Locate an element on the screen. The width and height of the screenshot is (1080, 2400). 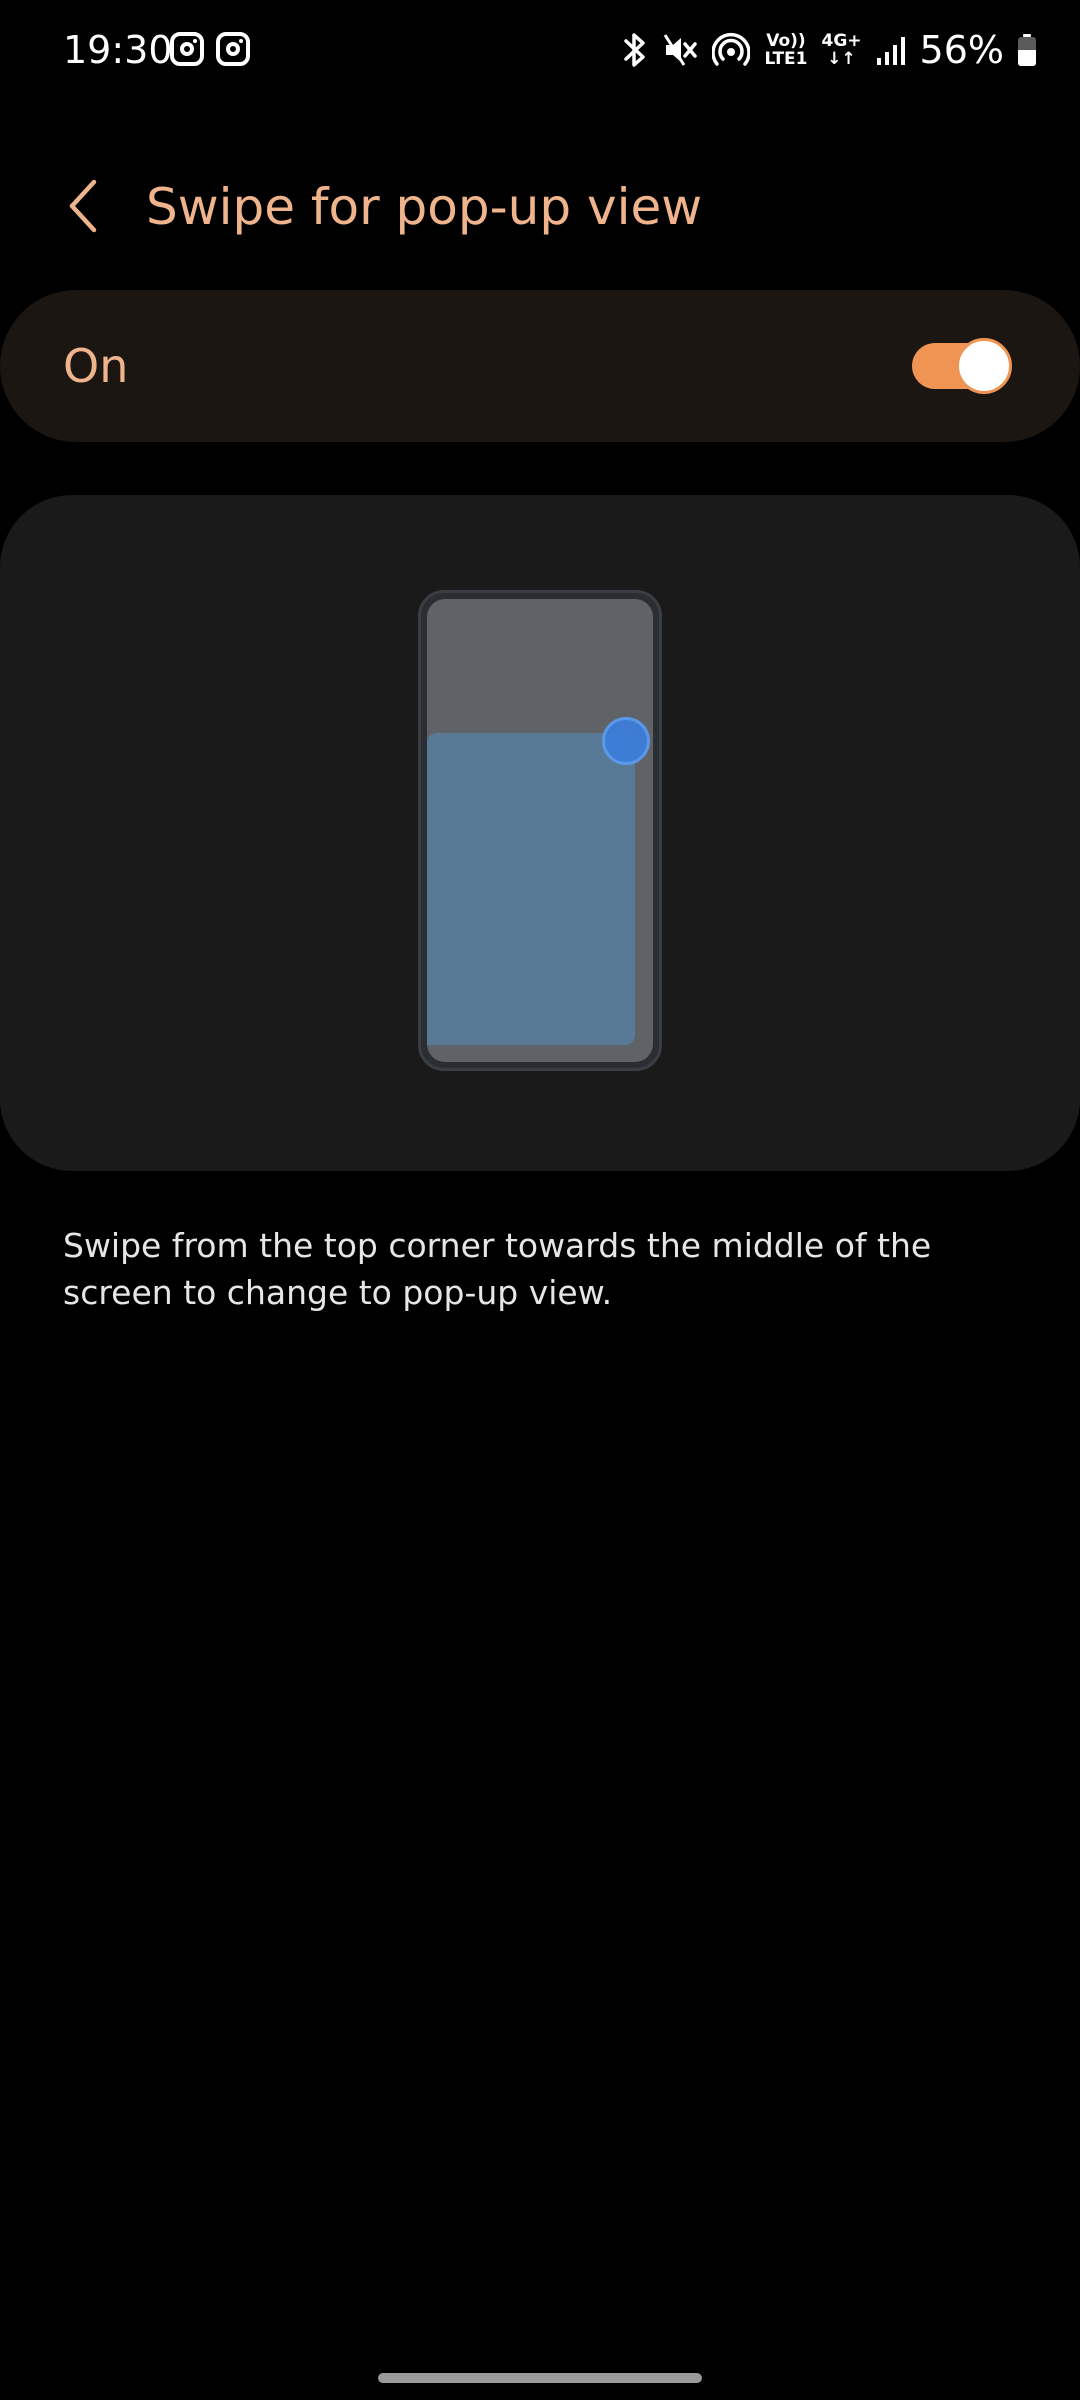
mute-icon is located at coordinates (680, 50).